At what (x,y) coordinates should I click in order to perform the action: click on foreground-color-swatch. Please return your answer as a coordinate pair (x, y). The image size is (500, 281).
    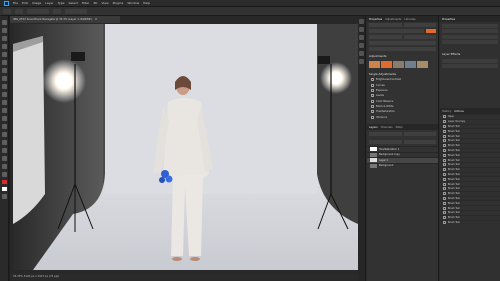
    Looking at the image, I should click on (4, 182).